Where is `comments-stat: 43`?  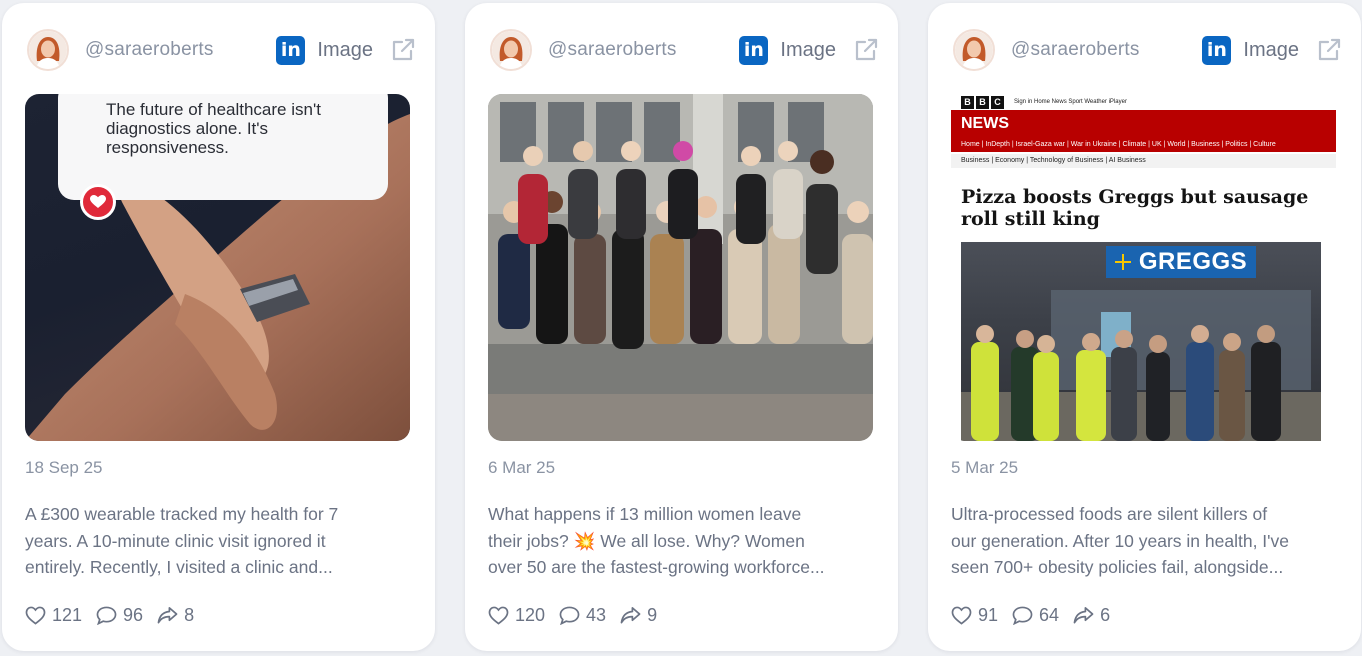 comments-stat: 43 is located at coordinates (582, 615).